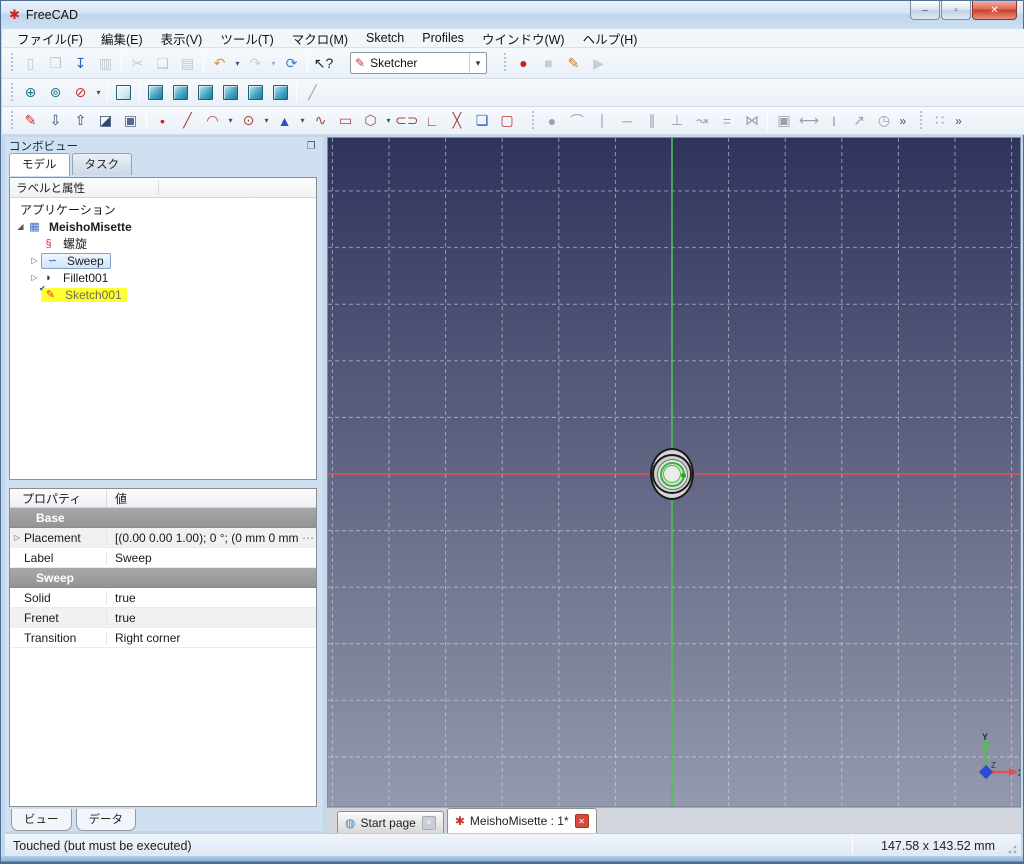  What do you see at coordinates (212, 121) in the screenshot?
I see `create-arc-button: ◠` at bounding box center [212, 121].